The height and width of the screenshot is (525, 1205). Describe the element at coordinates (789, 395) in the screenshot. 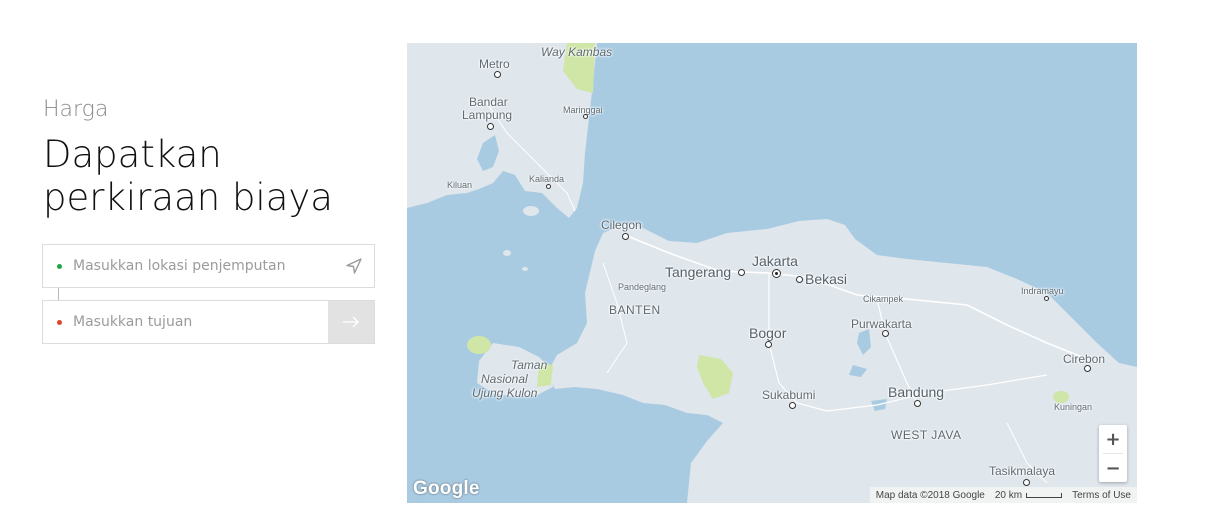

I see `label-sukabumi: Sukabumi` at that location.